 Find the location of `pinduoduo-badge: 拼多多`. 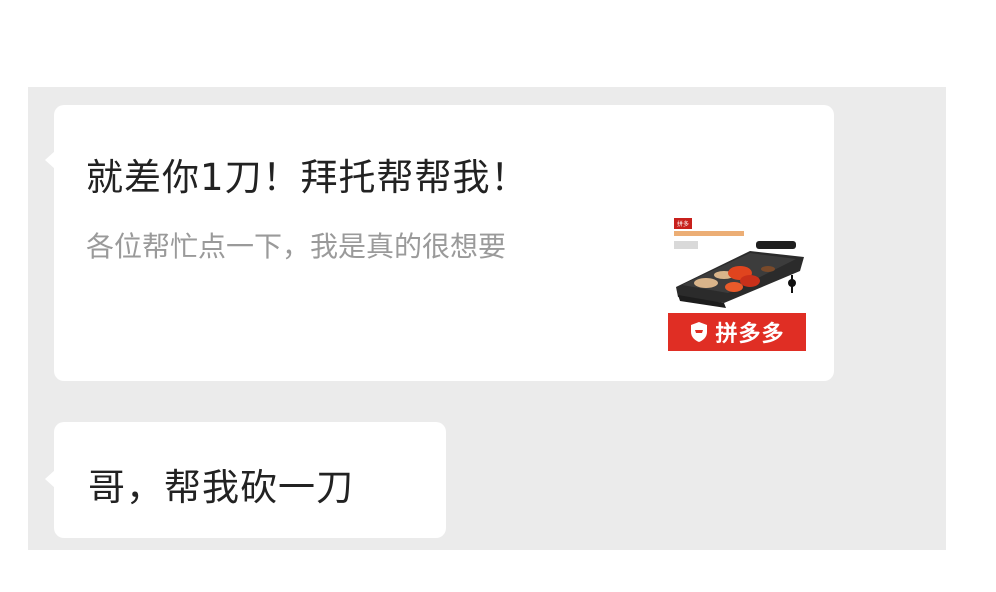

pinduoduo-badge: 拼多多 is located at coordinates (737, 332).